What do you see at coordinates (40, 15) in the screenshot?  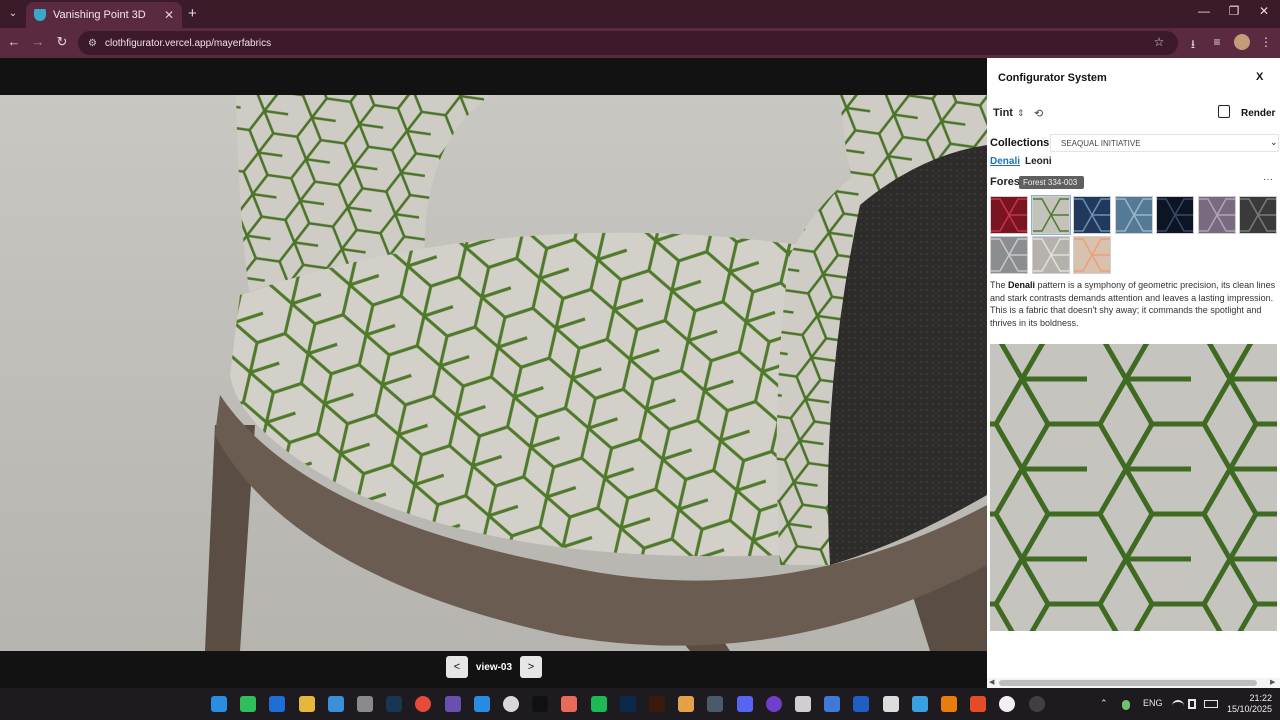 I see `site-favicon-icon` at bounding box center [40, 15].